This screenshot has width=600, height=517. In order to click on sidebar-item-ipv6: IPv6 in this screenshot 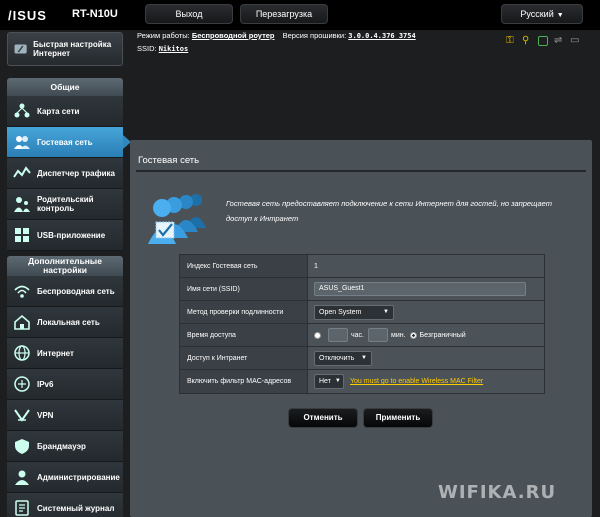, I will do `click(65, 384)`.